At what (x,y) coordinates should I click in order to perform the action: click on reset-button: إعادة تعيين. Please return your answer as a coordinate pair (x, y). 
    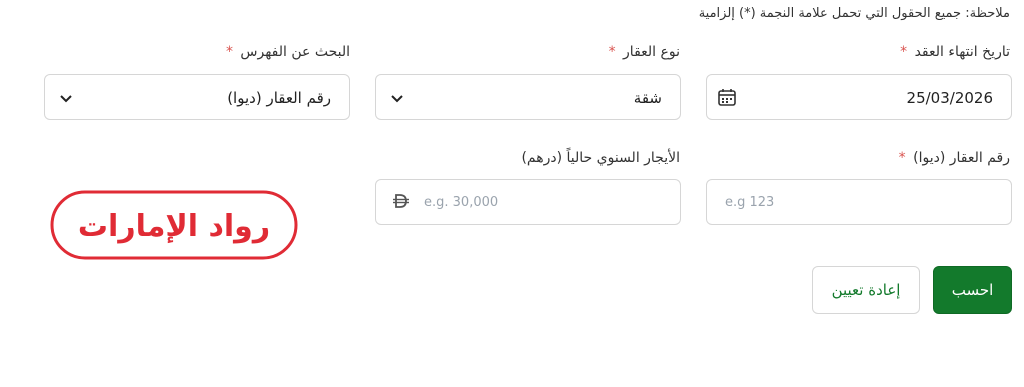
    Looking at the image, I should click on (866, 290).